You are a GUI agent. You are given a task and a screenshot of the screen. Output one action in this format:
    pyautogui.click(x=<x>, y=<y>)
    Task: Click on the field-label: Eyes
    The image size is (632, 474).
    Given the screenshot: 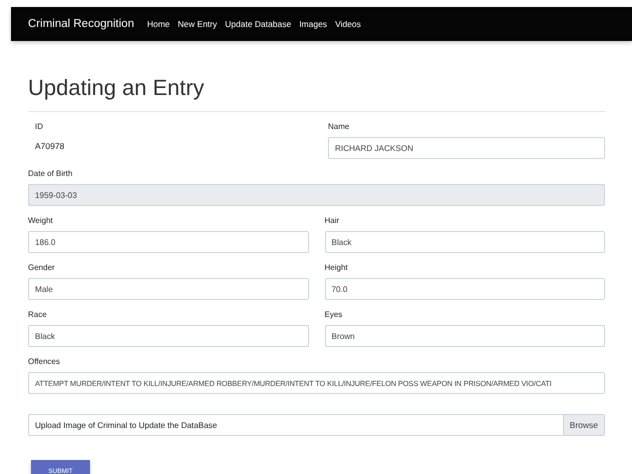 What is the action you would take?
    pyautogui.click(x=334, y=314)
    